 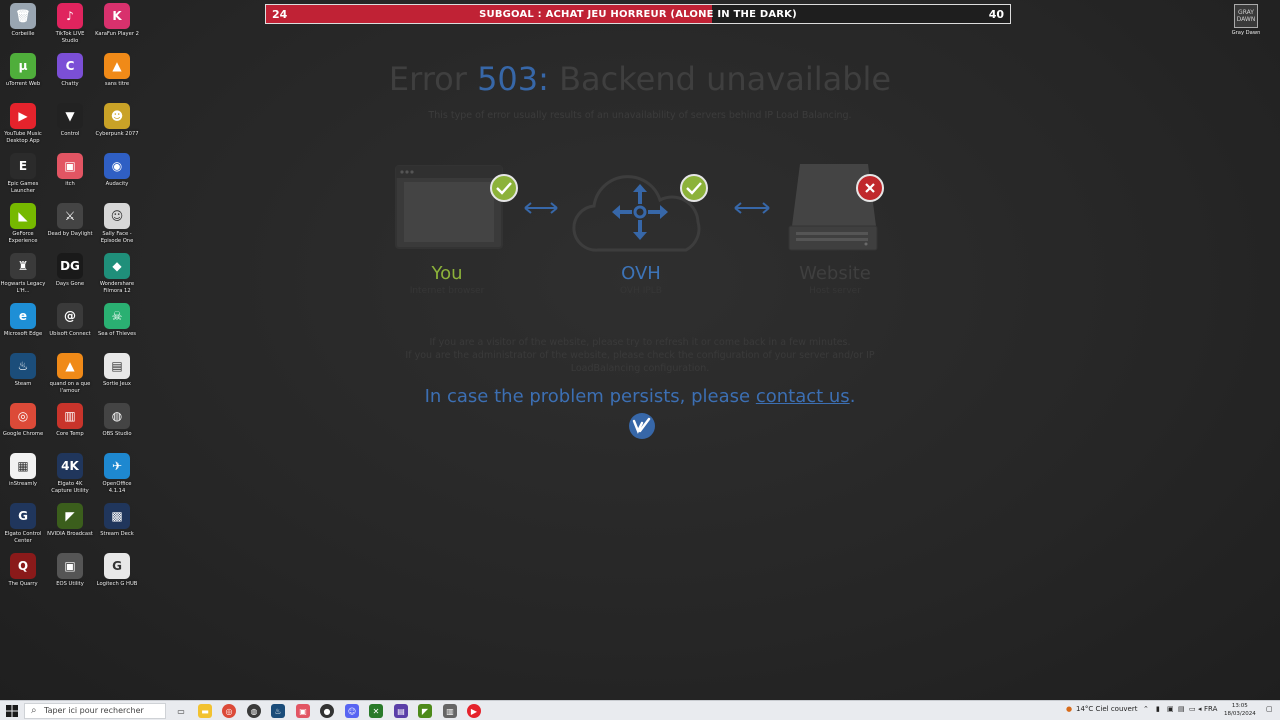 I want to click on file-explorer-icon: ▬, so click(x=205, y=711).